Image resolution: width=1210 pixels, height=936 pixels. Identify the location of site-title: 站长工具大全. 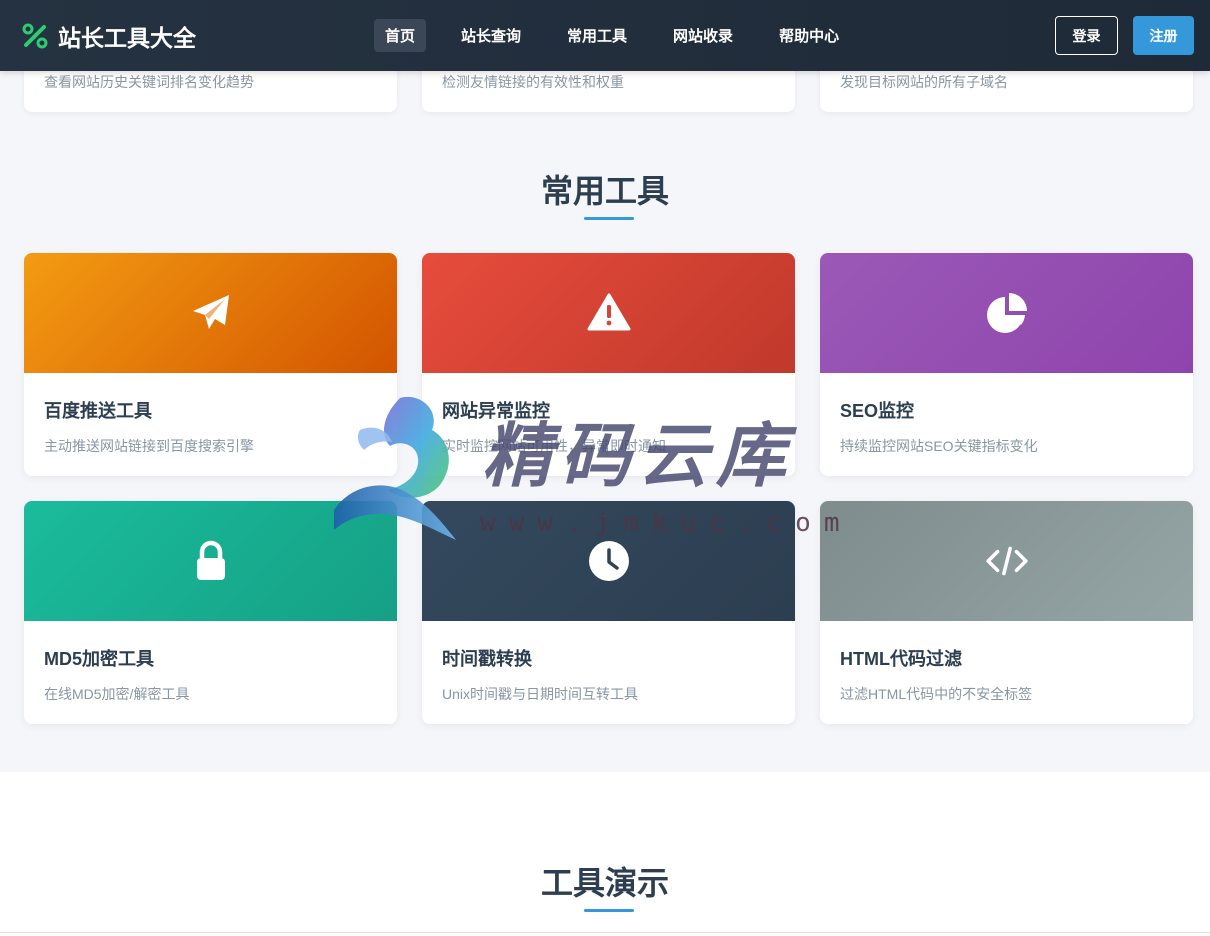
(127, 37).